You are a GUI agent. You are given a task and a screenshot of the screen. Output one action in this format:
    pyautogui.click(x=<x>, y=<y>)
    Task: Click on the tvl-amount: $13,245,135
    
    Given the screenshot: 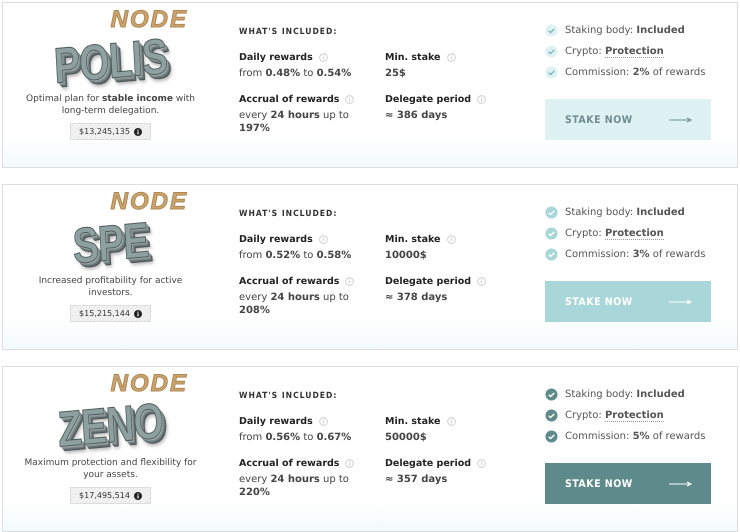 What is the action you would take?
    pyautogui.click(x=104, y=131)
    